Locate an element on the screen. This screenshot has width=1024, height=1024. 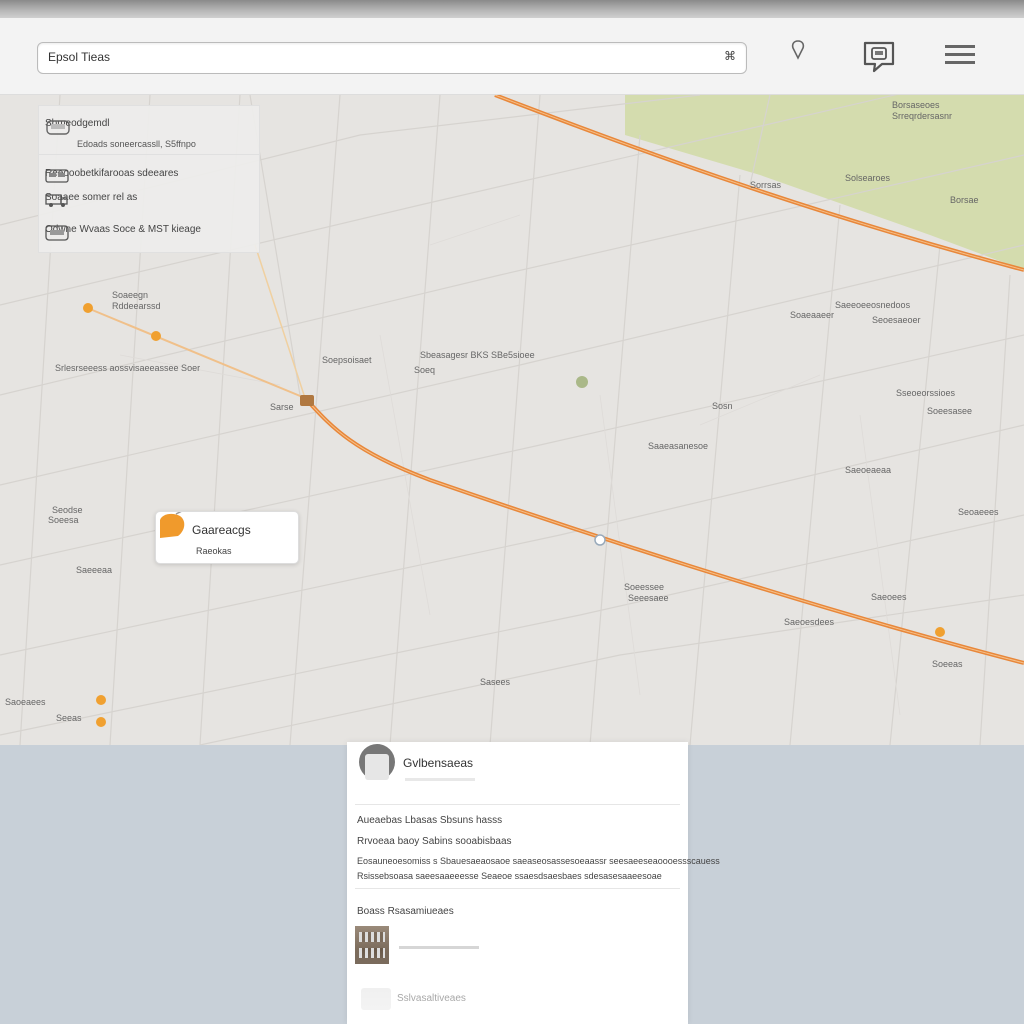
toolbar: Epsol Tieas ⌘ is located at coordinates (512, 56).